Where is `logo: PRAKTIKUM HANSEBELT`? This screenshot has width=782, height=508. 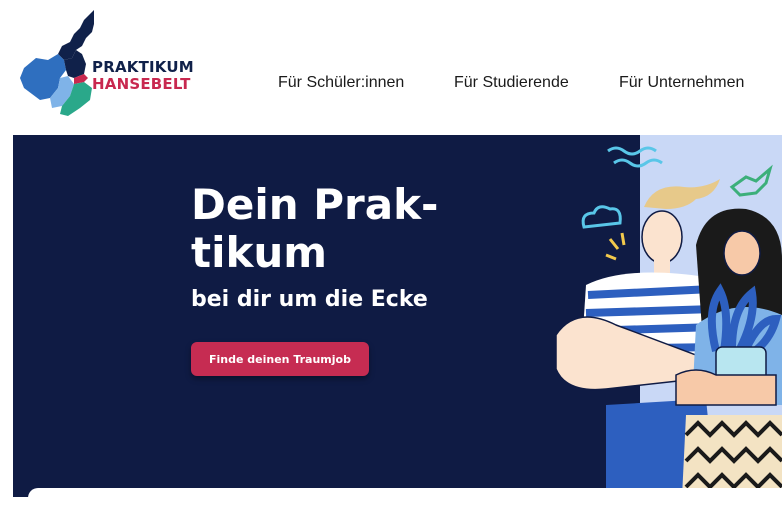 logo: PRAKTIKUM HANSEBELT is located at coordinates (114, 70).